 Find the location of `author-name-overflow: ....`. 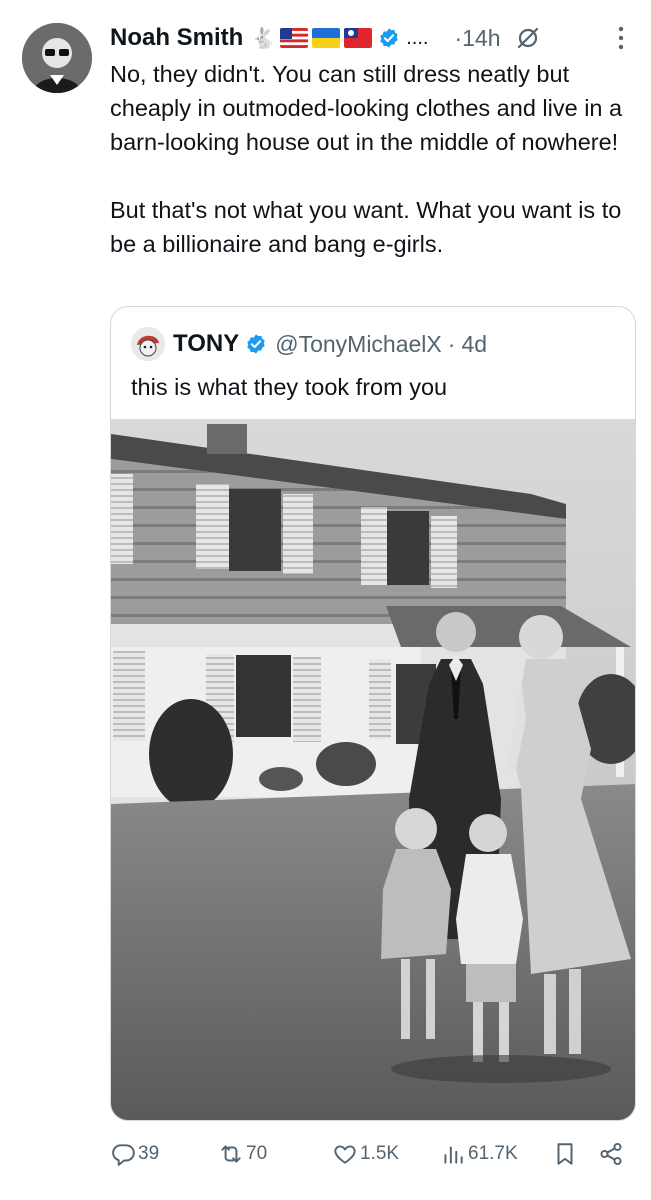

author-name-overflow: .... is located at coordinates (417, 37).